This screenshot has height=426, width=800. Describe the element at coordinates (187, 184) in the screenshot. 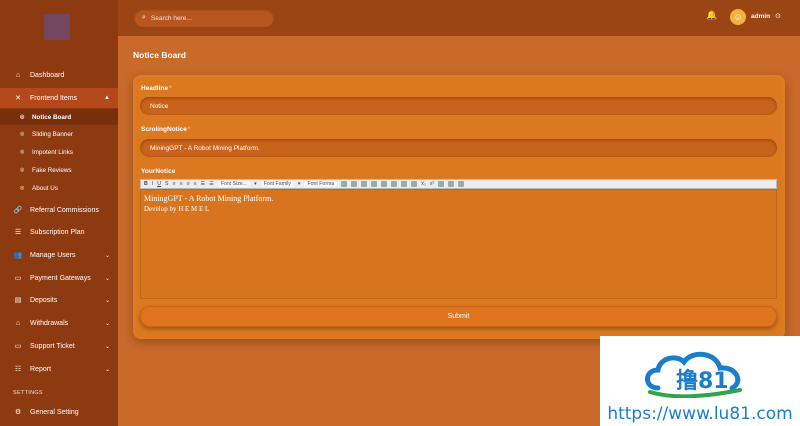

I see `align-right-icon: ≡` at that location.